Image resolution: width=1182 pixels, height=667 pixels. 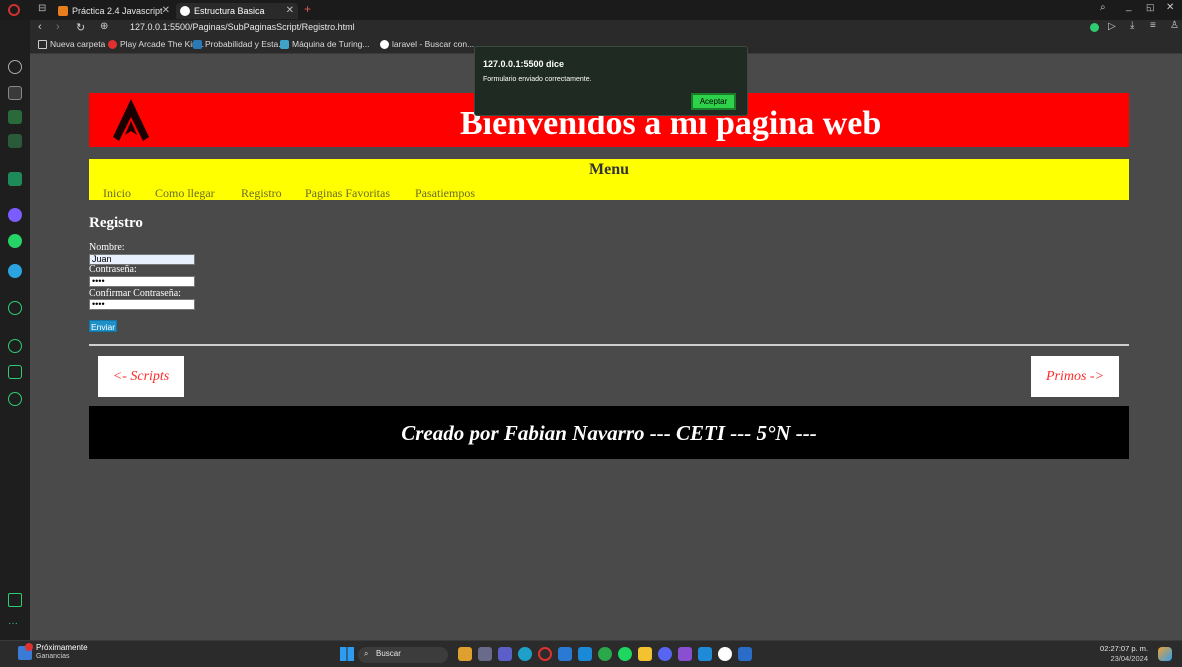 What do you see at coordinates (465, 654) in the screenshot?
I see `widgets-icon` at bounding box center [465, 654].